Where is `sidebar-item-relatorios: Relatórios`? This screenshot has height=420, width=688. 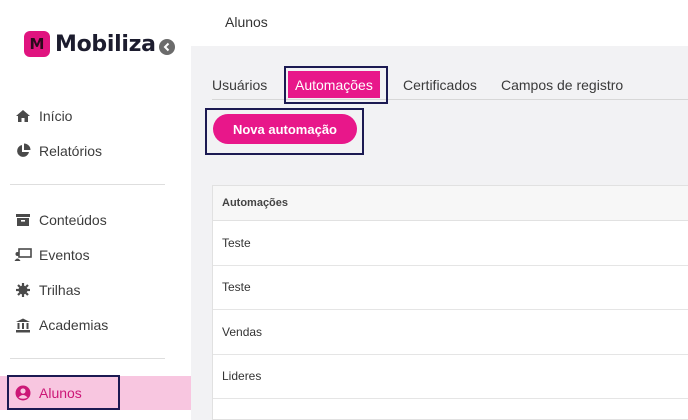
sidebar-item-relatorios: Relatórios is located at coordinates (95, 151).